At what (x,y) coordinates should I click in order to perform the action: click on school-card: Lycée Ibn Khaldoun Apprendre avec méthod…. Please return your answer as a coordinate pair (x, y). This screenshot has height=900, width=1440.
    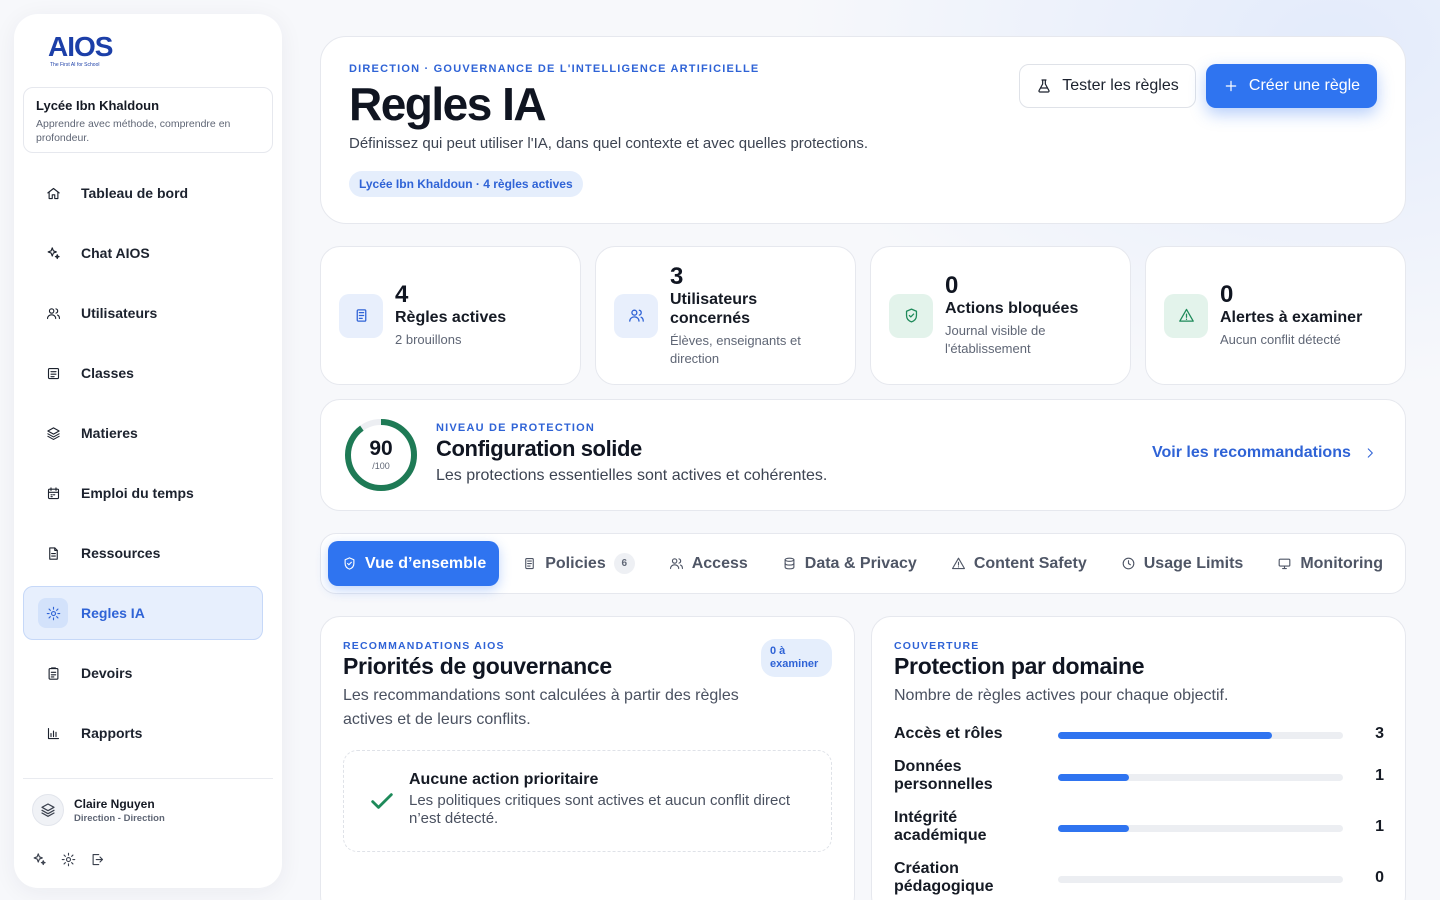
    Looking at the image, I should click on (148, 120).